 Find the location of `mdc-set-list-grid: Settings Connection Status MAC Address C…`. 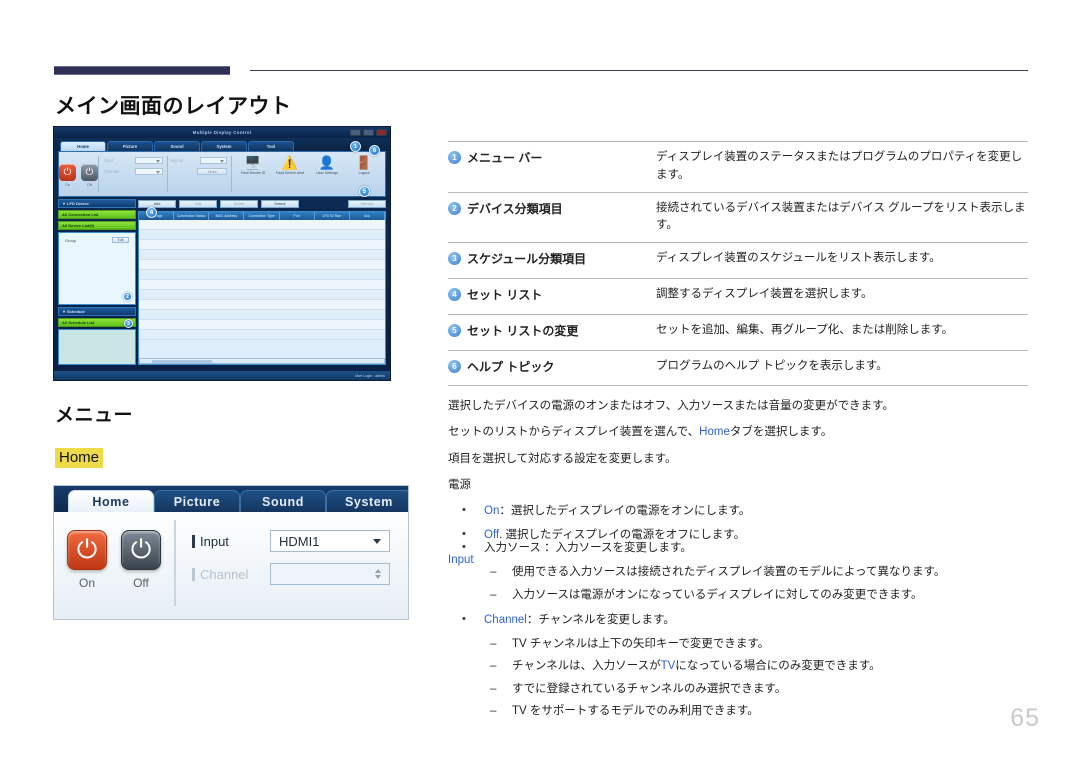

mdc-set-list-grid: Settings Connection Status MAC Address C… is located at coordinates (262, 288).